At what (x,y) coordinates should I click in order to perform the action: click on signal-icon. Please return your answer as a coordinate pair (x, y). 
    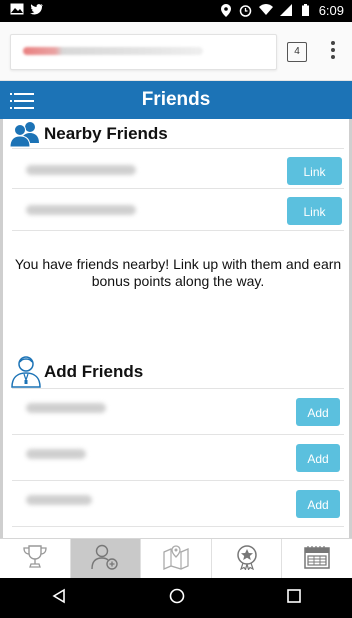
    Looking at the image, I should click on (286, 10).